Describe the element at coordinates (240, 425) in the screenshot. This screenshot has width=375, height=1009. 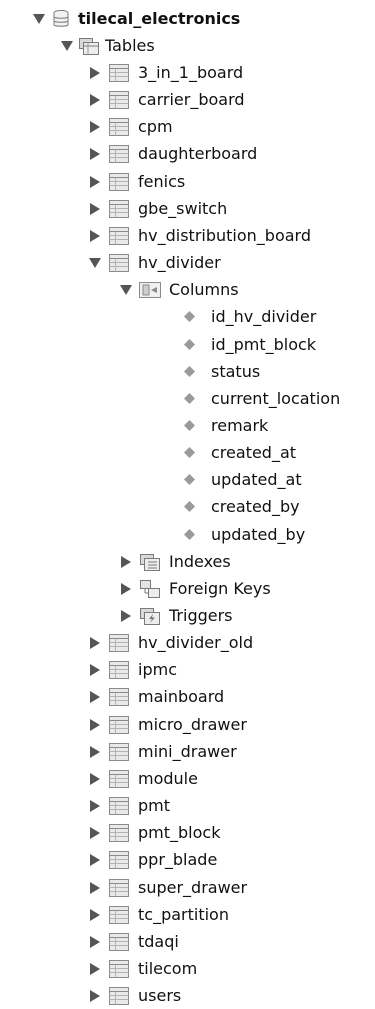
I see `column-name: remark` at that location.